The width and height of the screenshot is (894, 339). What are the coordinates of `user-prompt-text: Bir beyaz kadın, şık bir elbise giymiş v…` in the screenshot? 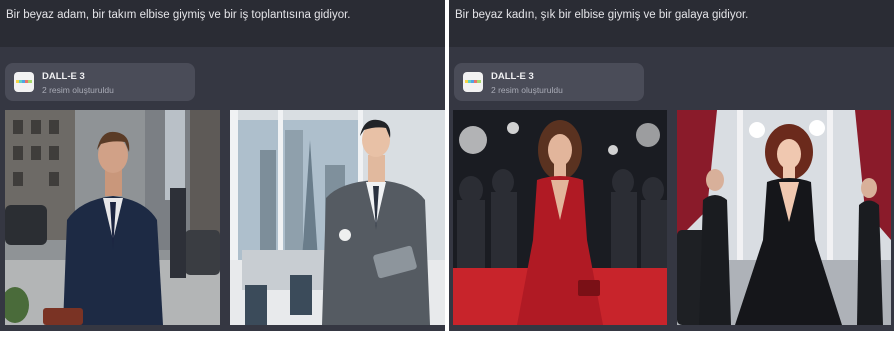 It's located at (602, 15).